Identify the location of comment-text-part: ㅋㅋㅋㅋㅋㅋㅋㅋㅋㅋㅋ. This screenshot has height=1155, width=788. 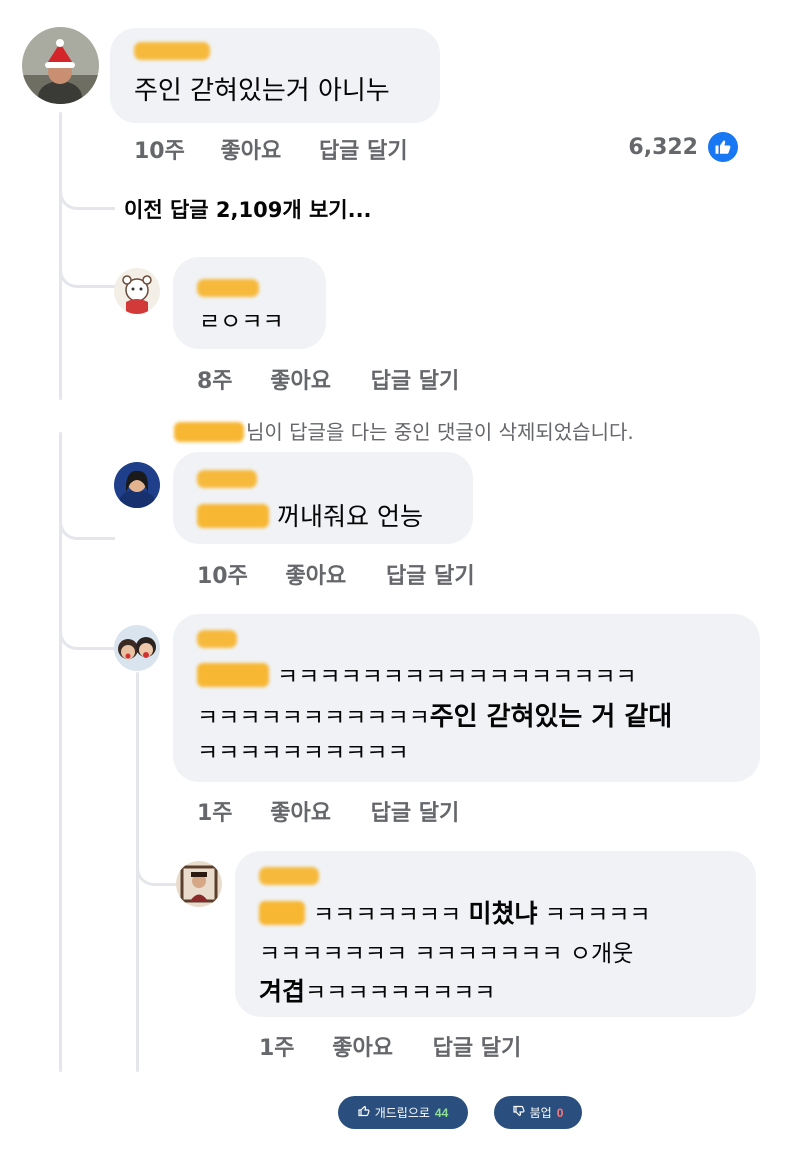
(313, 718).